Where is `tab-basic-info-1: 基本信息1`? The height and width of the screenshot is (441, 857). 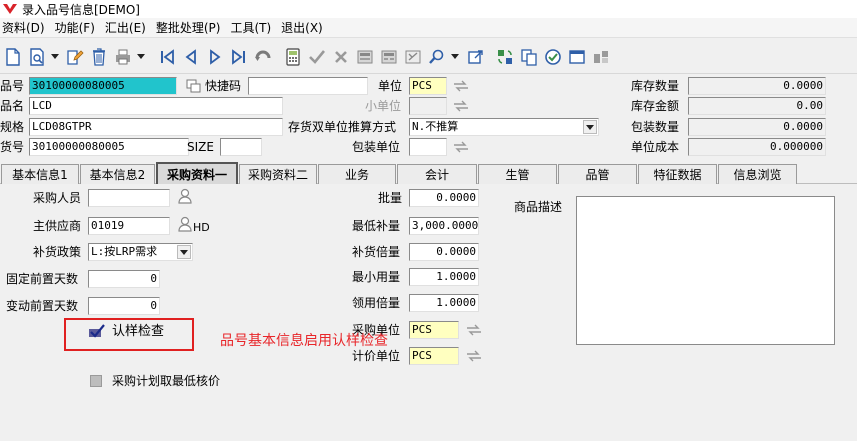 tab-basic-info-1: 基本信息1 is located at coordinates (40, 174).